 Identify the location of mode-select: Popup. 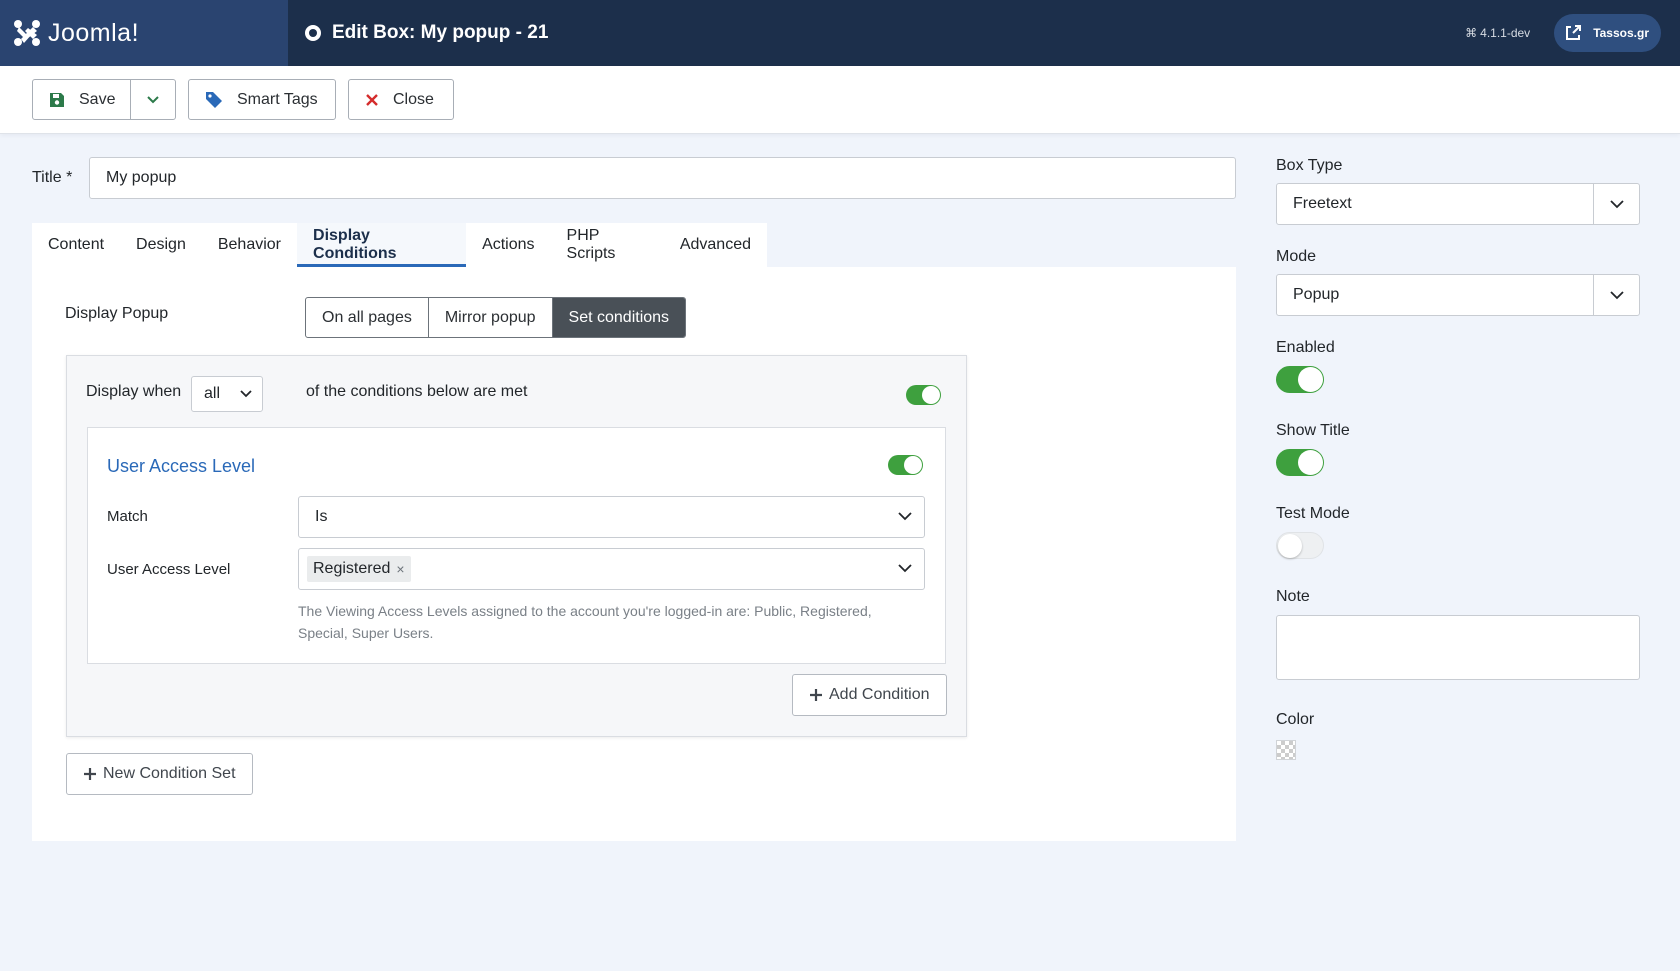
(1458, 295).